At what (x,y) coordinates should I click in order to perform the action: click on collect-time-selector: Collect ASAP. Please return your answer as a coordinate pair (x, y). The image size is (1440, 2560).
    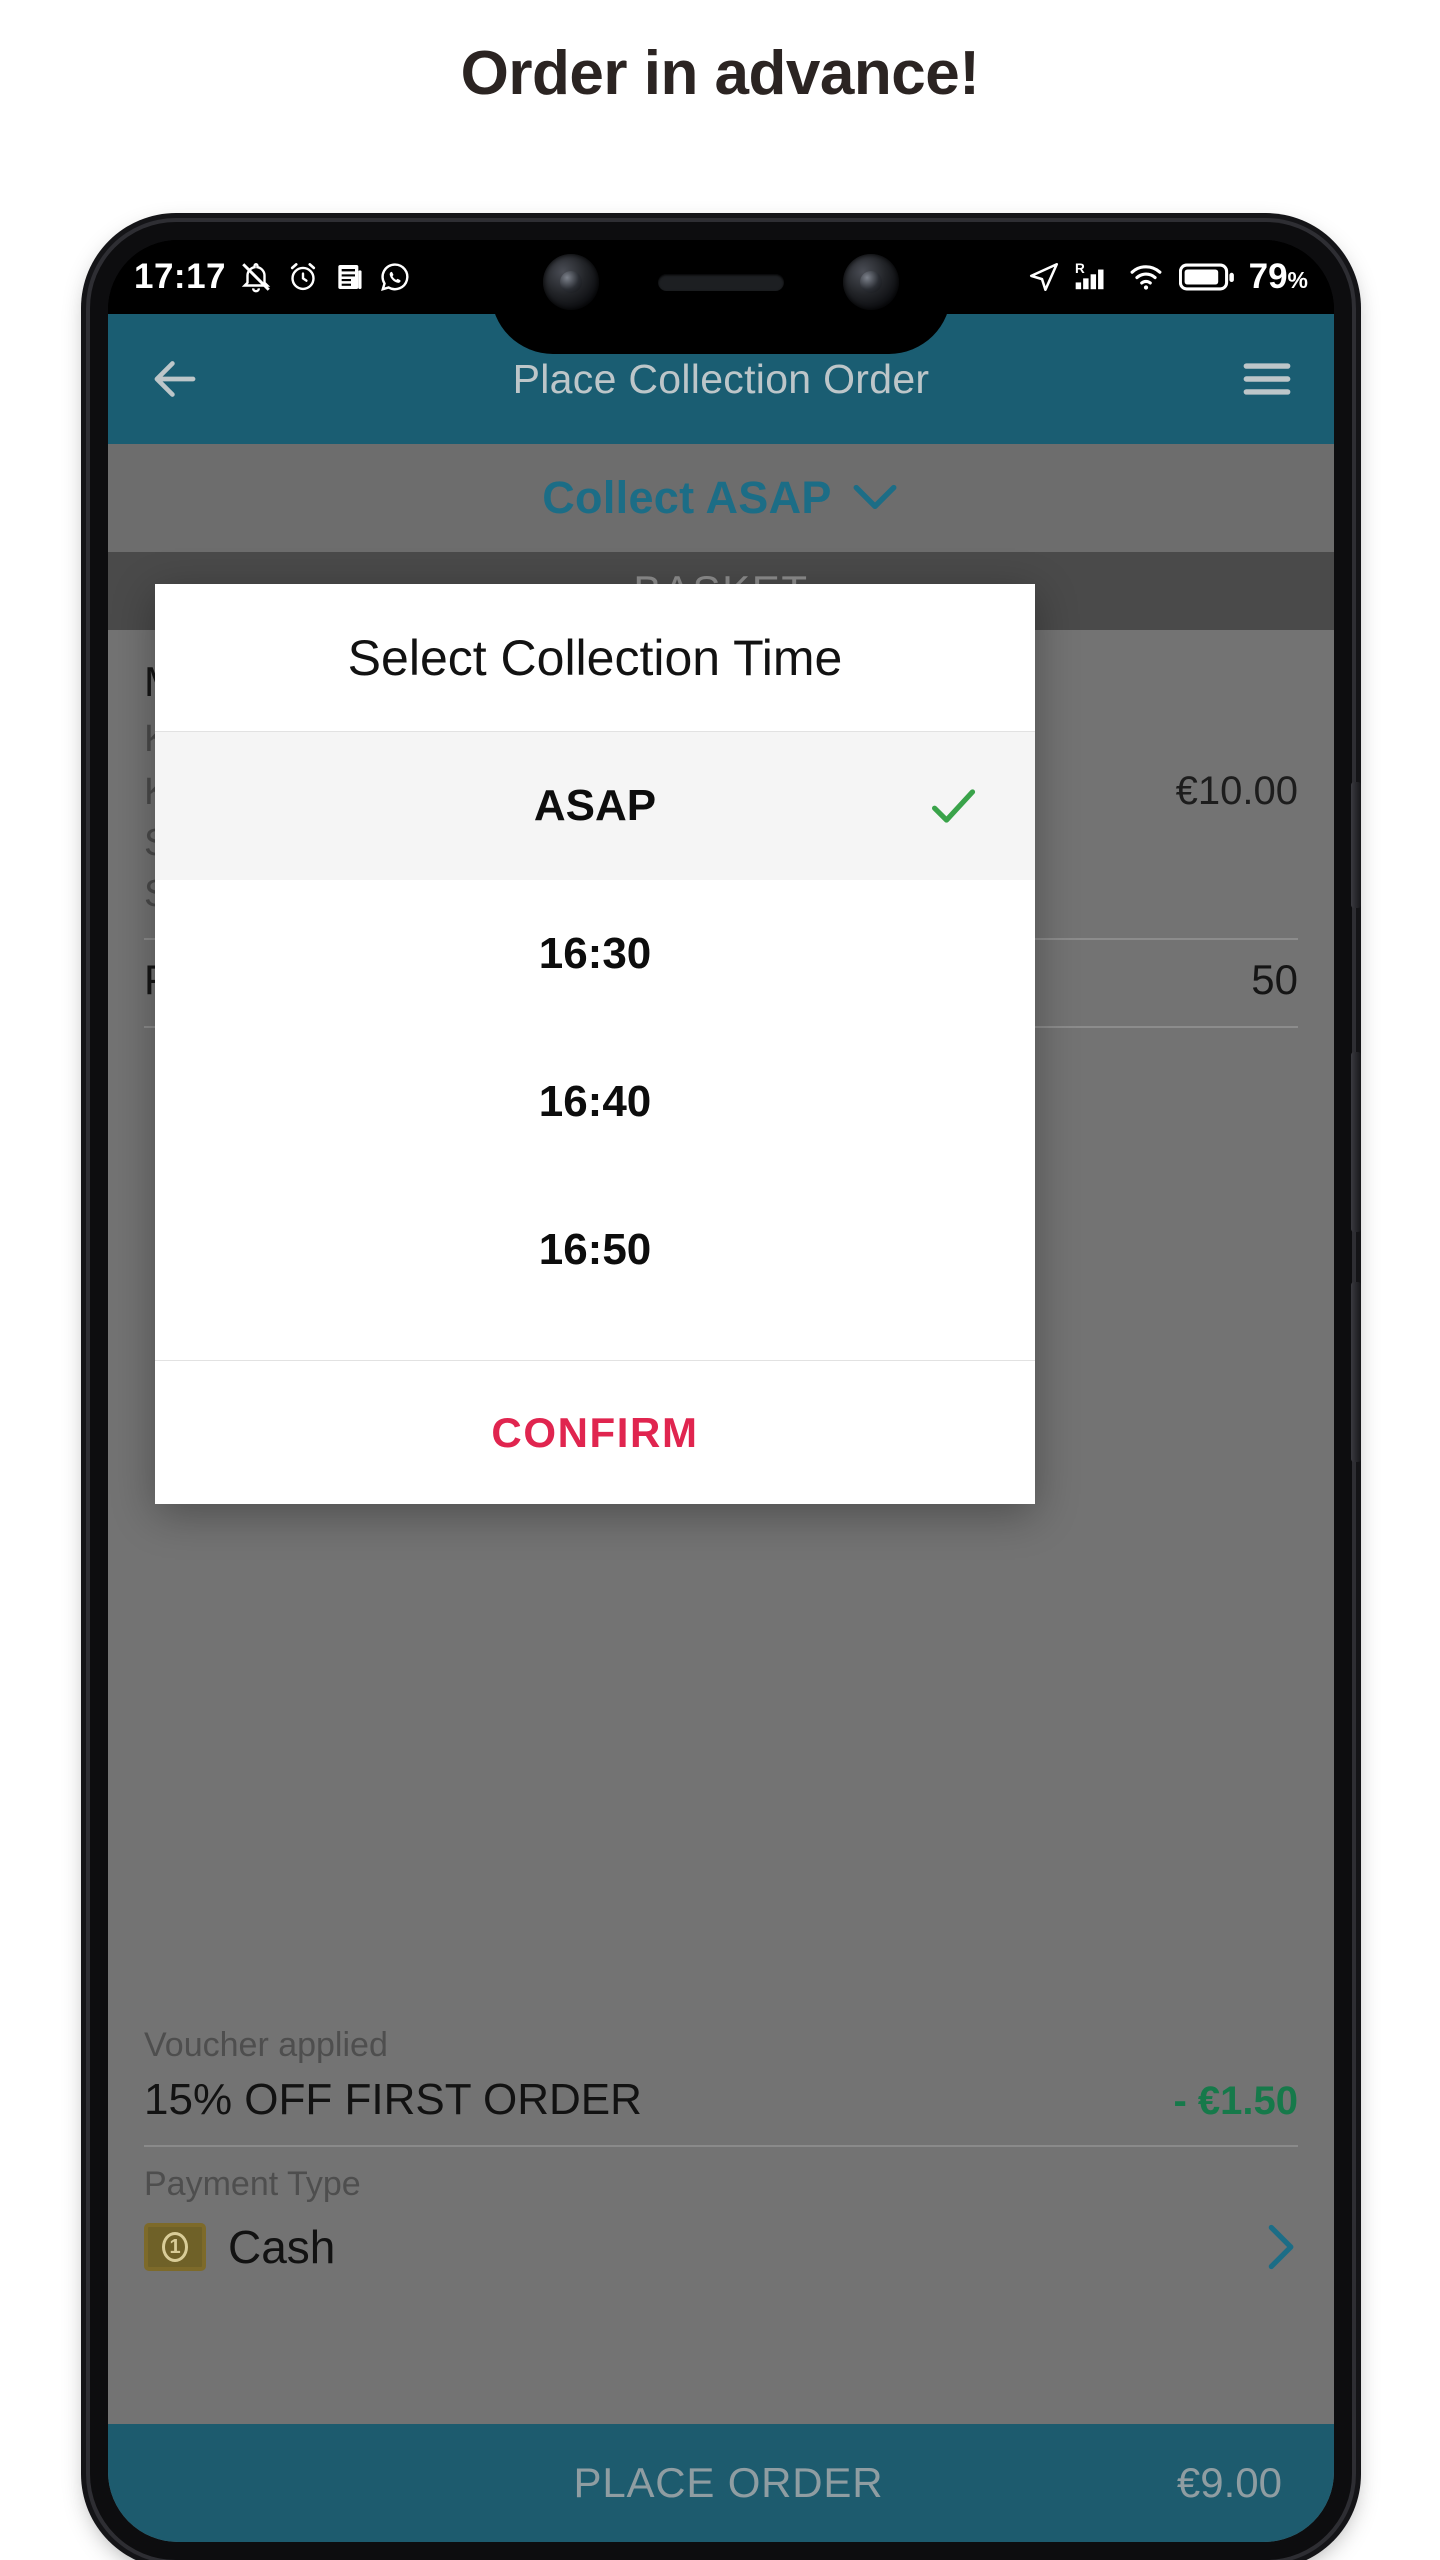
    Looking at the image, I should click on (721, 498).